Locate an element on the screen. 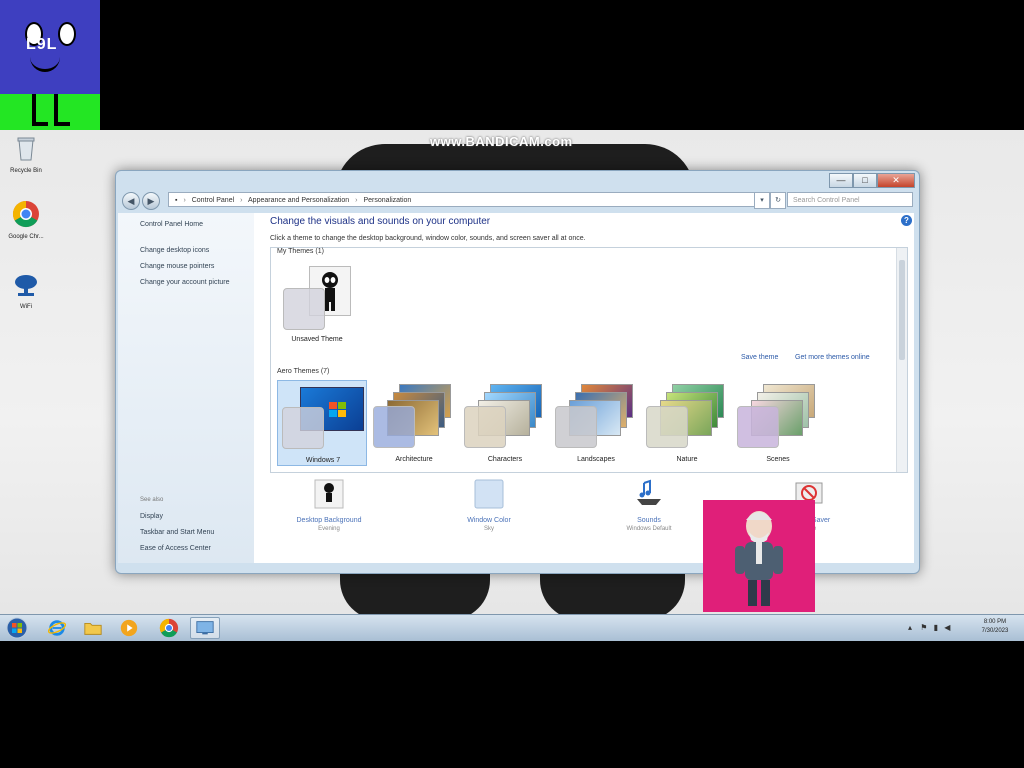 This screenshot has height=768, width=1024. theme-architecture: Architecture is located at coordinates (414, 423).